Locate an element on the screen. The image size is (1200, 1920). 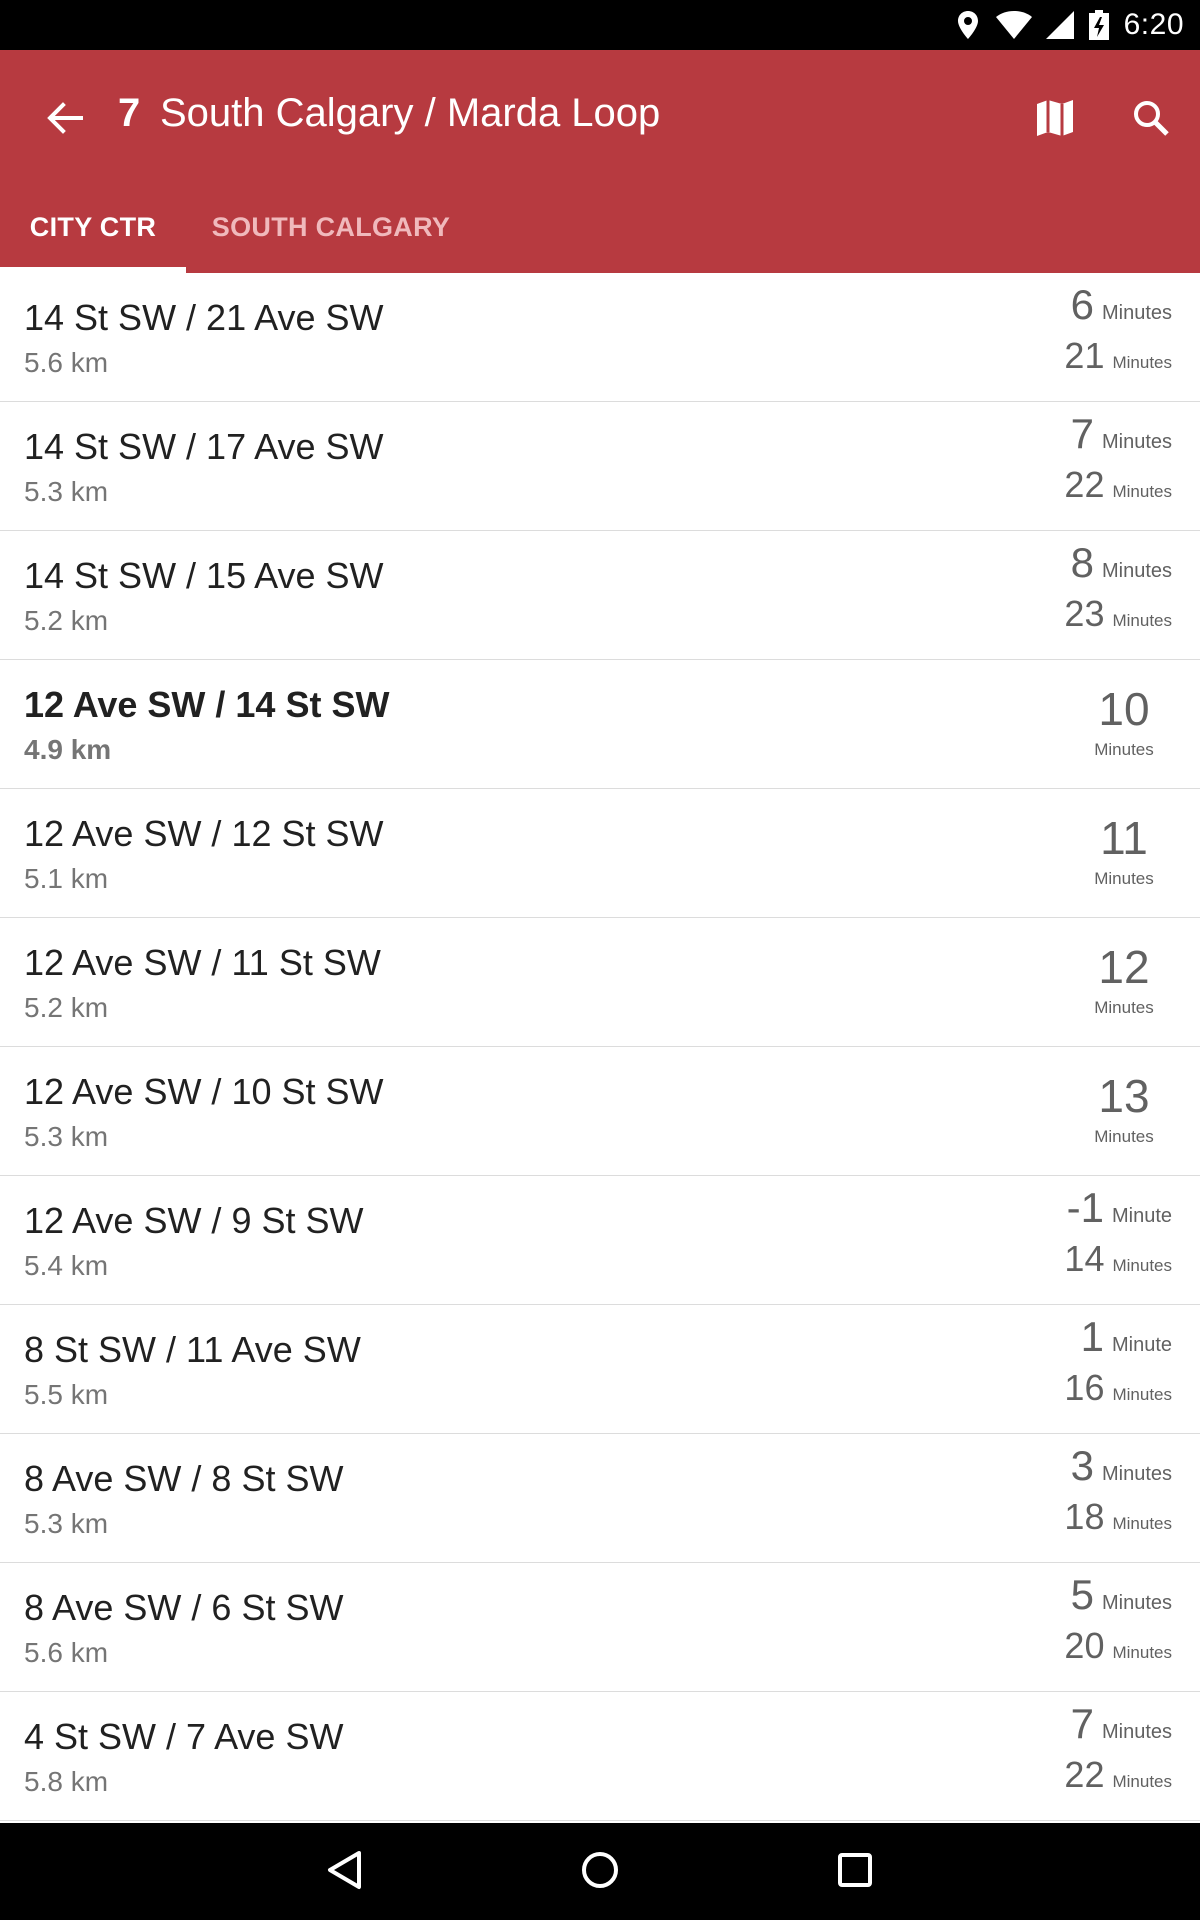
next-arrival: 7 Minutes is located at coordinates (1121, 434).